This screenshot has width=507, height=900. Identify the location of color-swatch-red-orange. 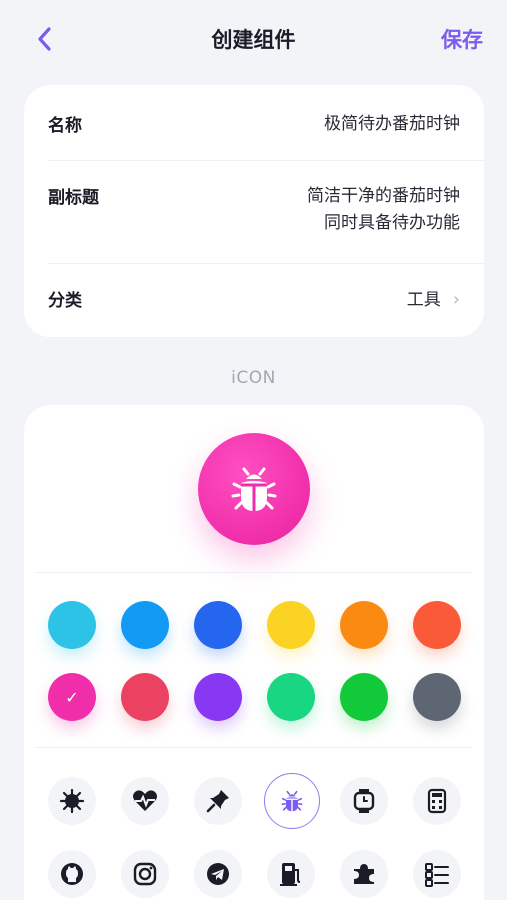
(437, 625).